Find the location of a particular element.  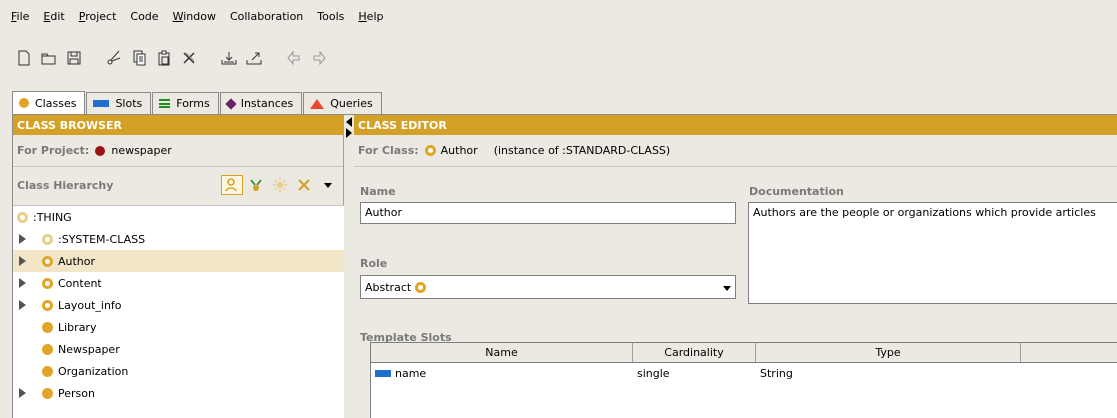

dropdown-arrow-icon is located at coordinates (328, 185).